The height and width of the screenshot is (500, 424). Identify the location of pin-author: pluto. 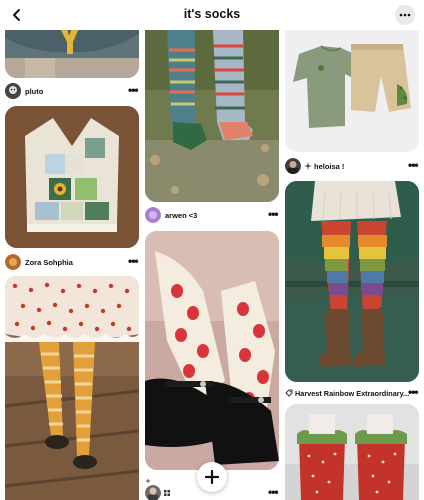
(24, 91).